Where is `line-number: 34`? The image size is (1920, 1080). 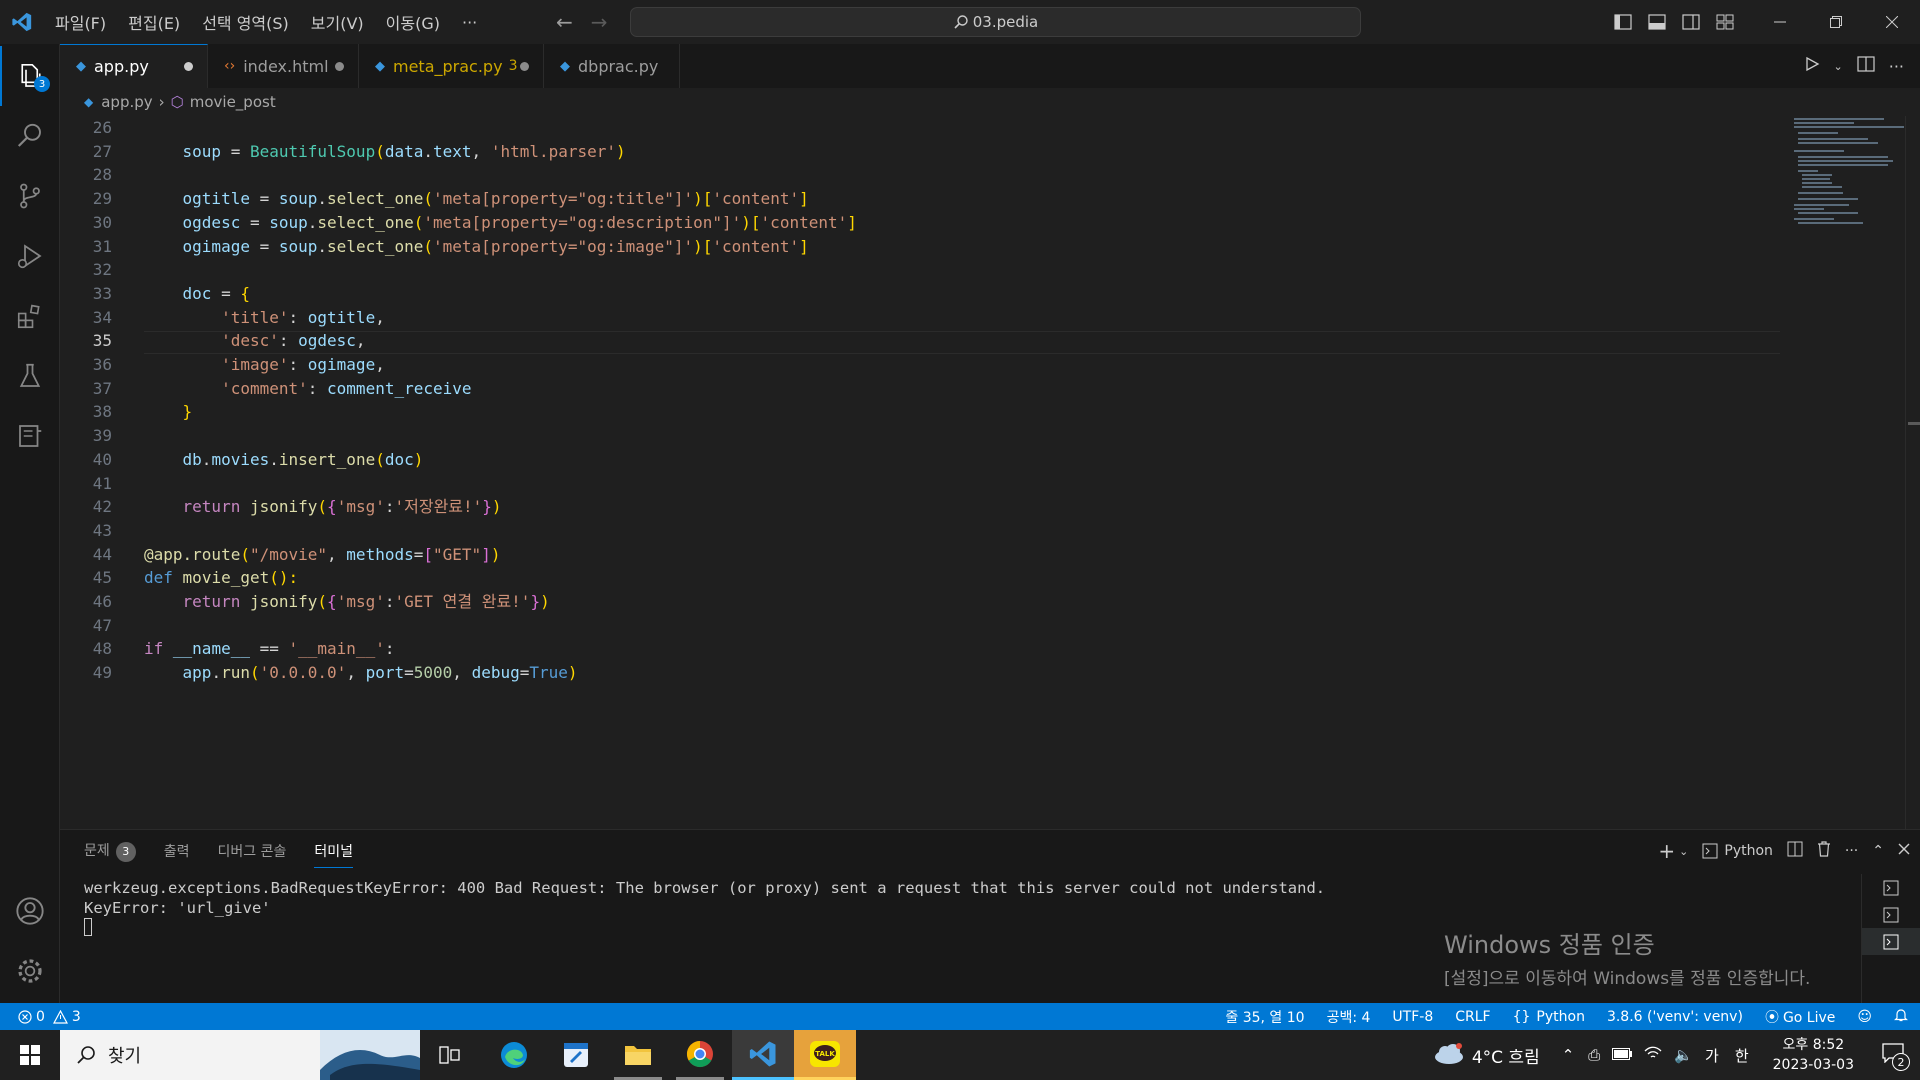 line-number: 34 is located at coordinates (86, 318).